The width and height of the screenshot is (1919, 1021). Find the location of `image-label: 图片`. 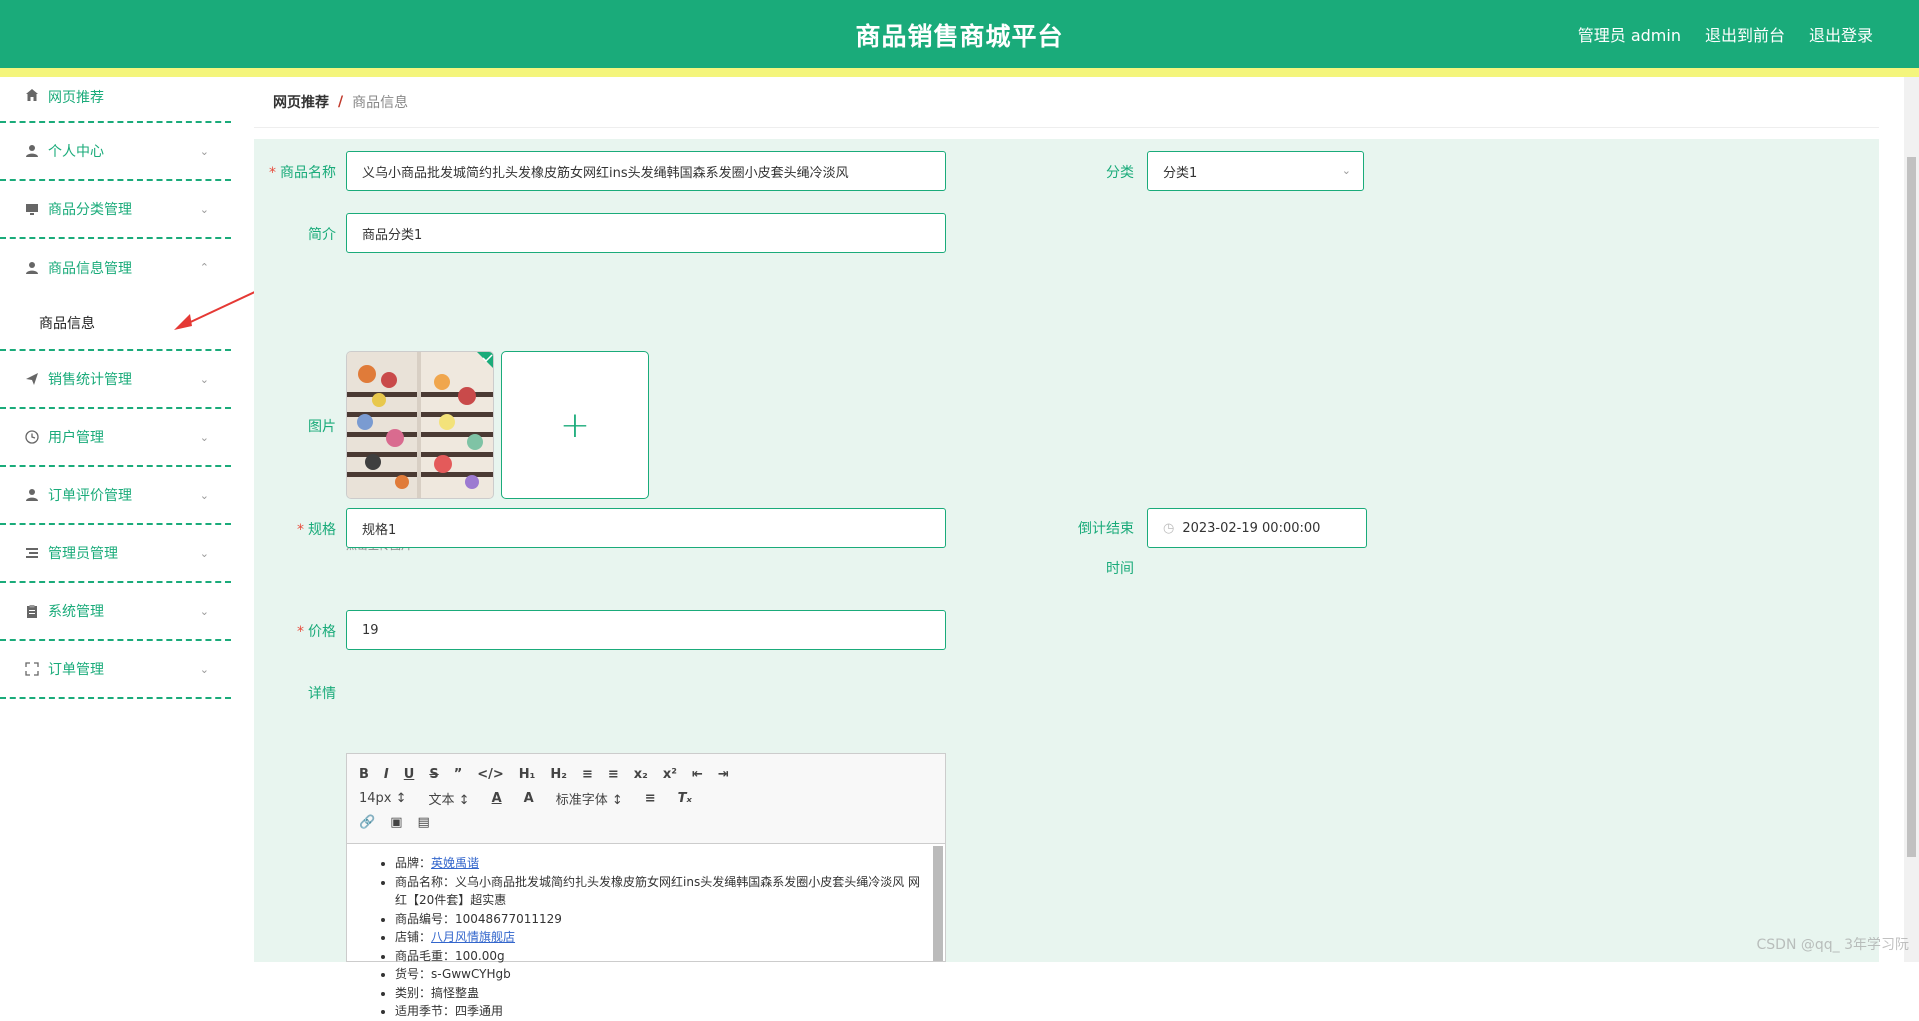

image-label: 图片 is located at coordinates (300, 426).